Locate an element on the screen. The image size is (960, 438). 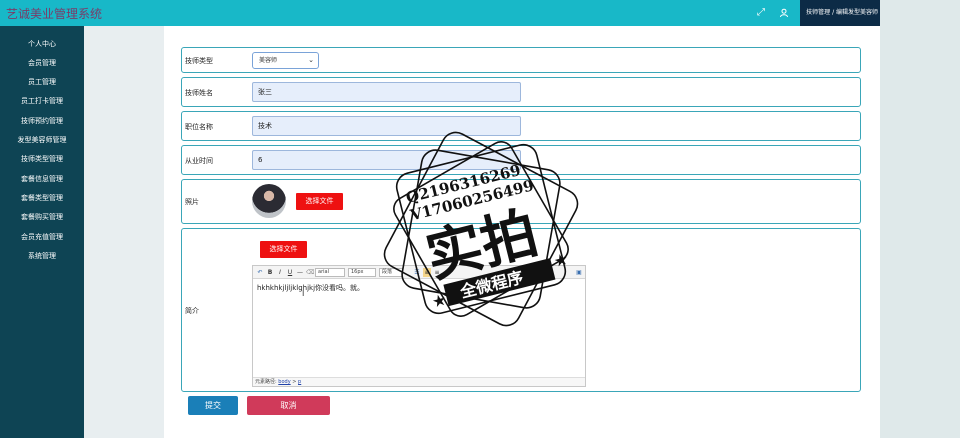
editor-status-bar: 元素路径: body > p is located at coordinates (419, 381).